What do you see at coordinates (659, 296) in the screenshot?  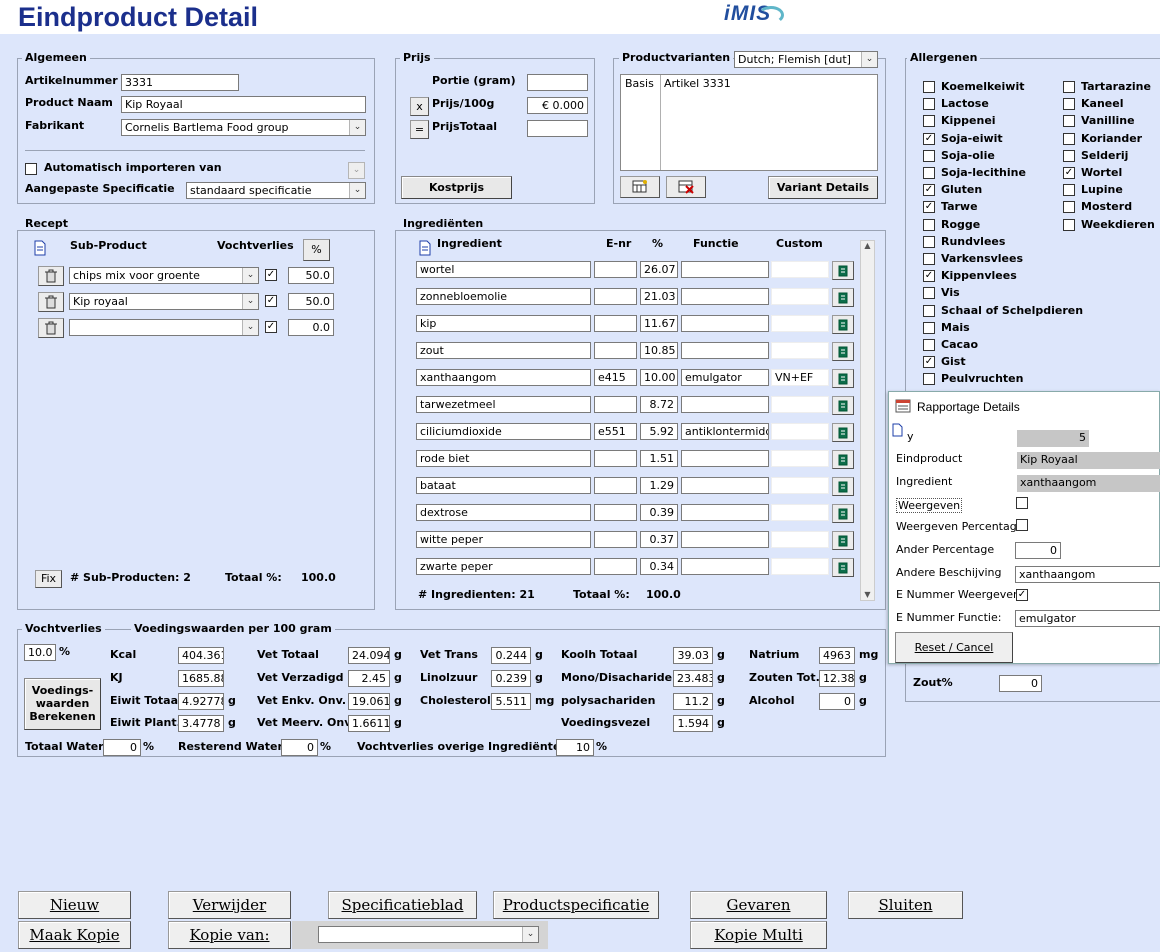 I see `ingredient-pct-field: 21.03` at bounding box center [659, 296].